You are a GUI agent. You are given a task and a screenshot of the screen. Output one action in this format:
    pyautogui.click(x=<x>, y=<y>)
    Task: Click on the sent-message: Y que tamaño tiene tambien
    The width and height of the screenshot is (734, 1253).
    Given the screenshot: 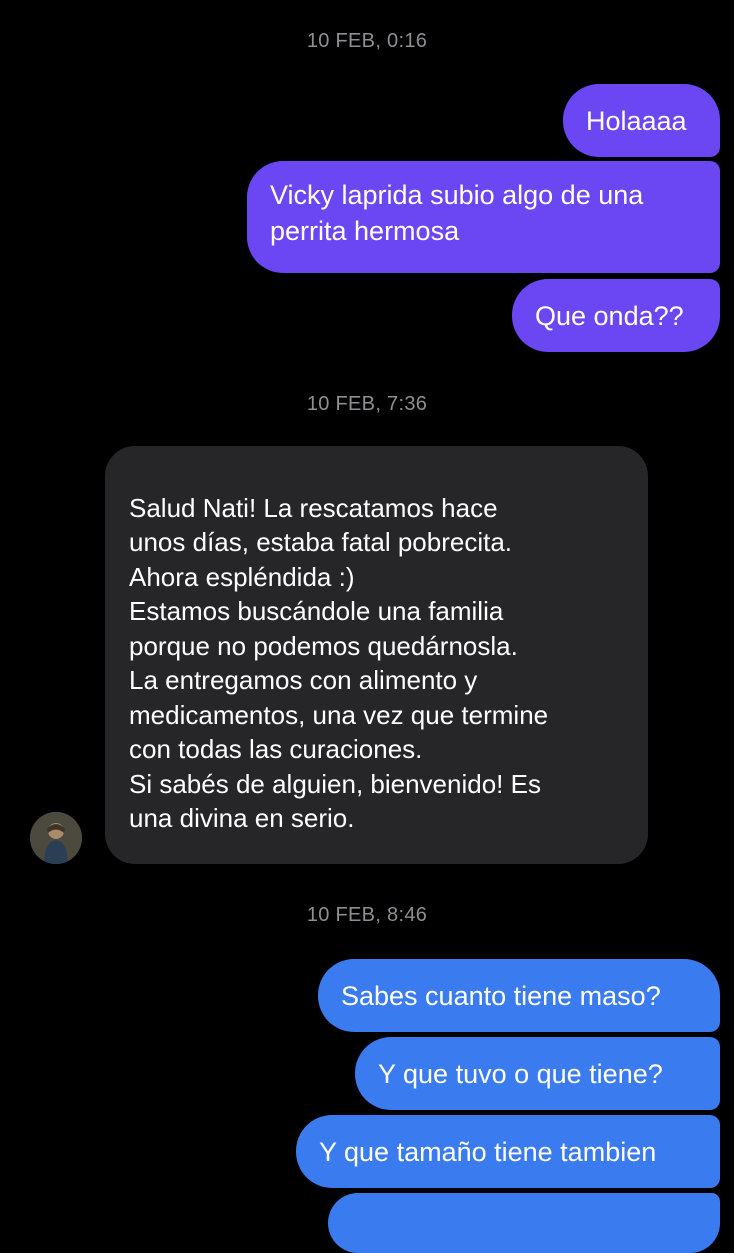 What is the action you would take?
    pyautogui.click(x=508, y=1151)
    